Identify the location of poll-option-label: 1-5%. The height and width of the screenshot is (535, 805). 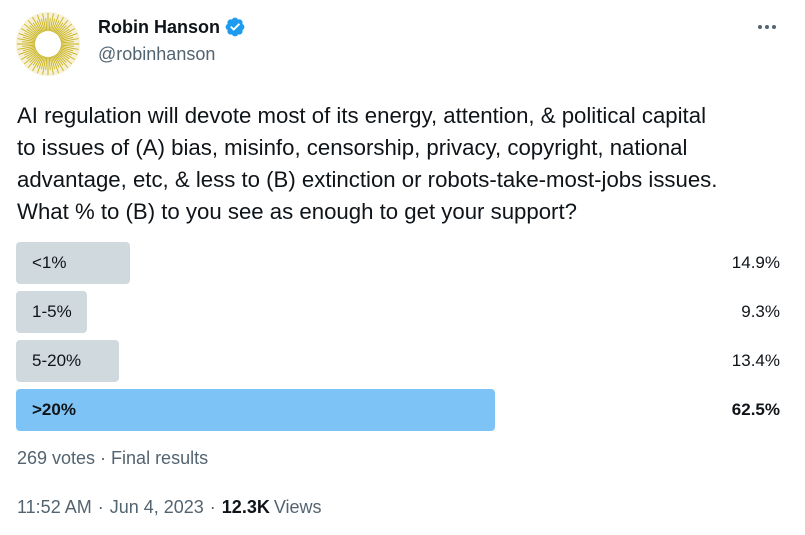
(52, 311).